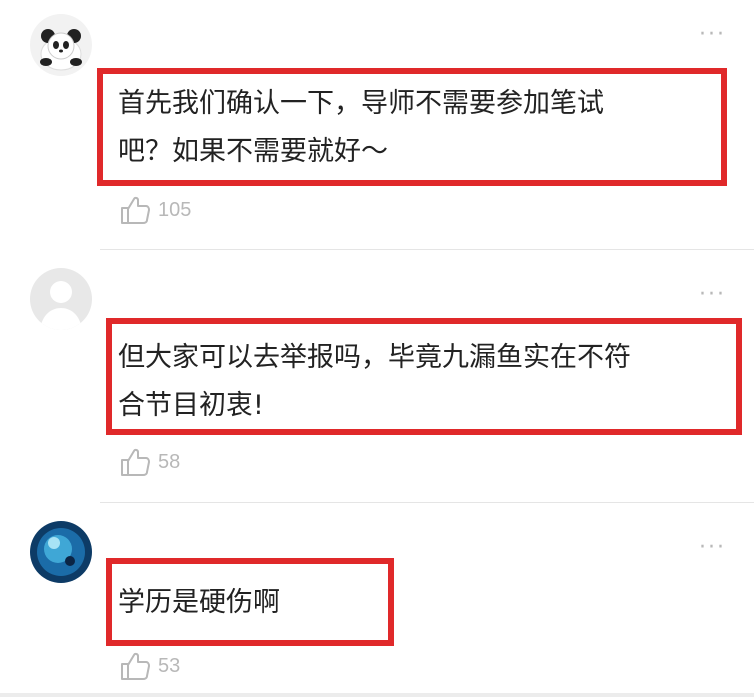 The height and width of the screenshot is (697, 754). I want to click on like-count: 53, so click(169, 665).